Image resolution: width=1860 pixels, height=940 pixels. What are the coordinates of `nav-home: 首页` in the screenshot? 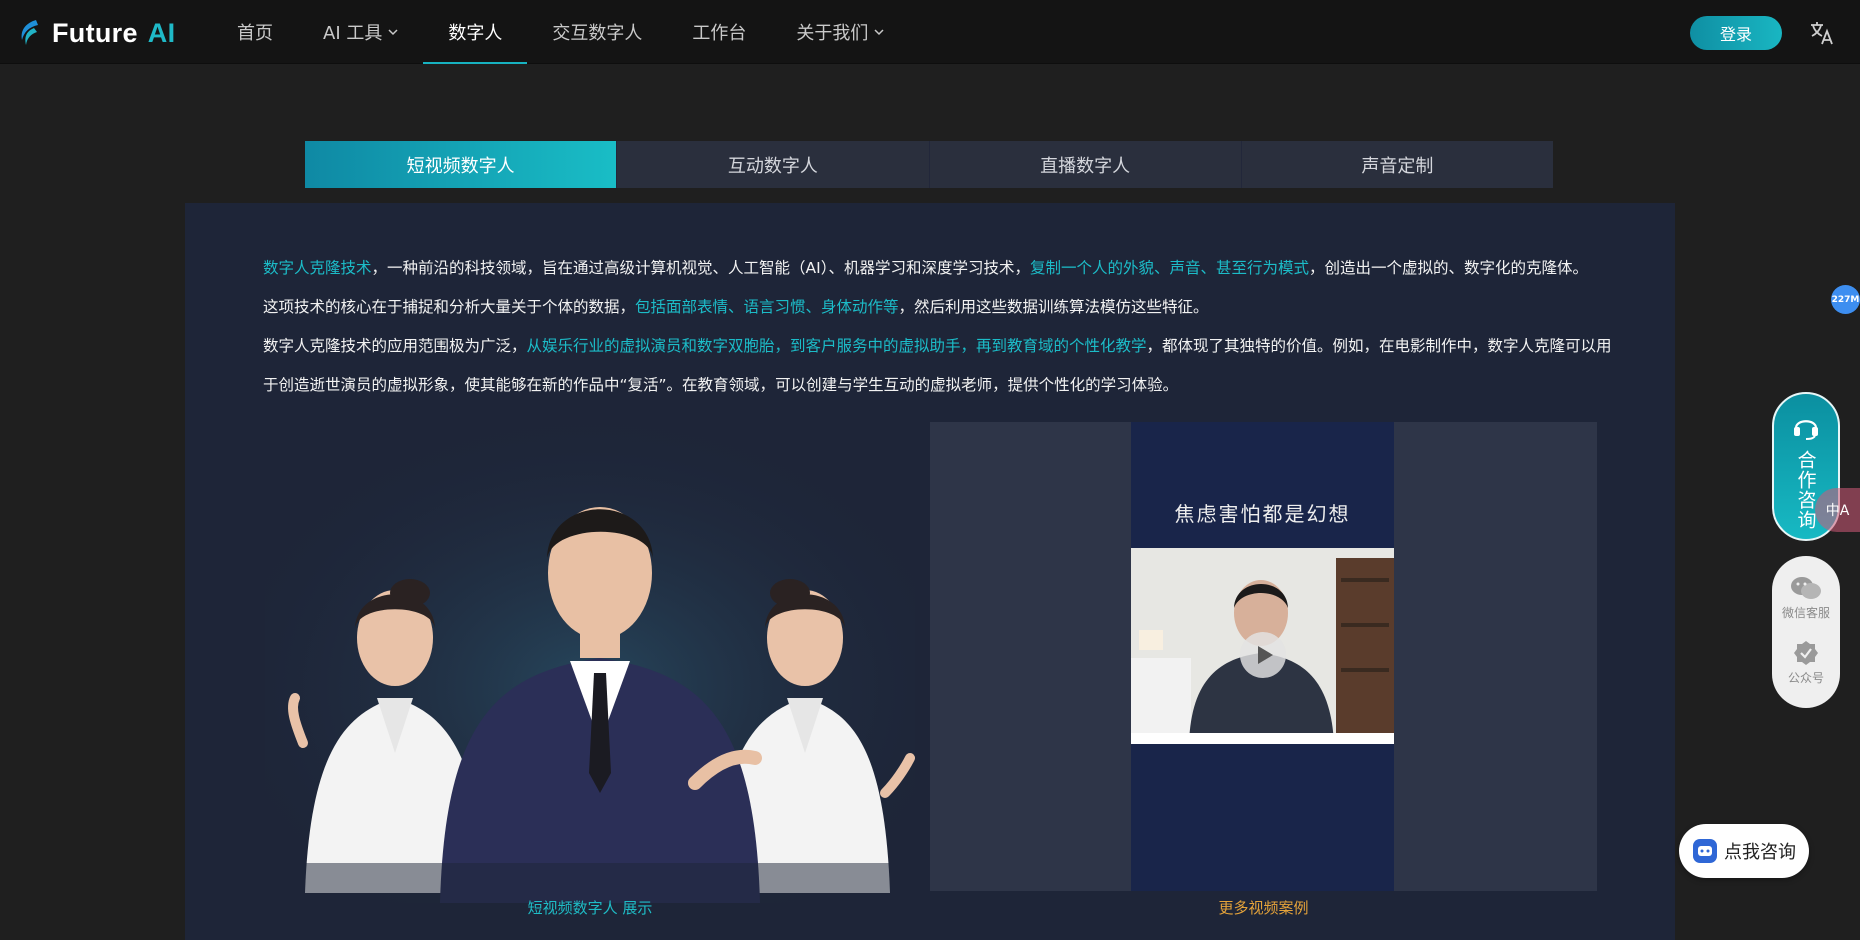 It's located at (255, 32).